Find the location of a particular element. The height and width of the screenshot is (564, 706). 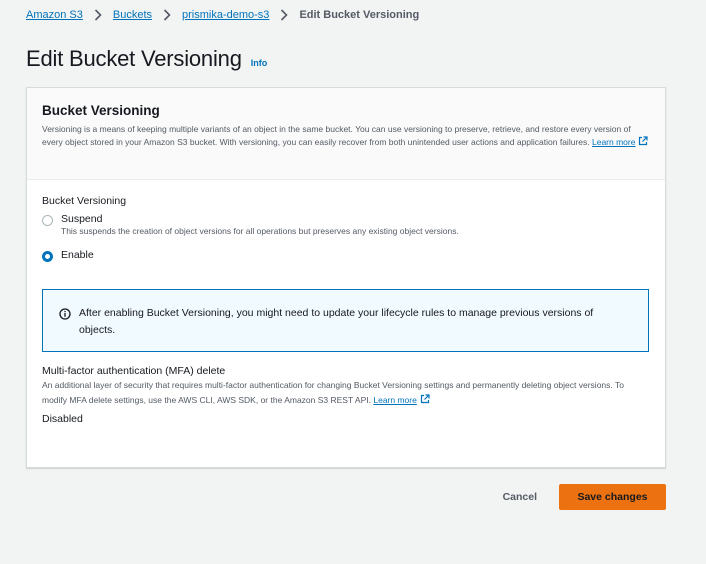

learn-more-label: Learn more is located at coordinates (613, 141).